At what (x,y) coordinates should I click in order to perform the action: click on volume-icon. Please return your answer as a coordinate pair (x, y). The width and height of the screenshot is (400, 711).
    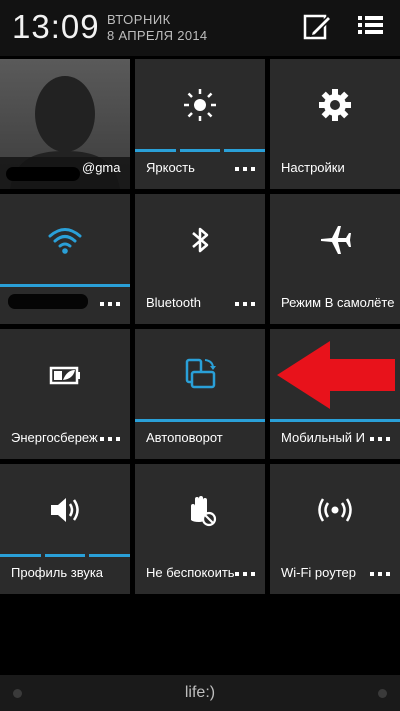
    Looking at the image, I should click on (65, 510).